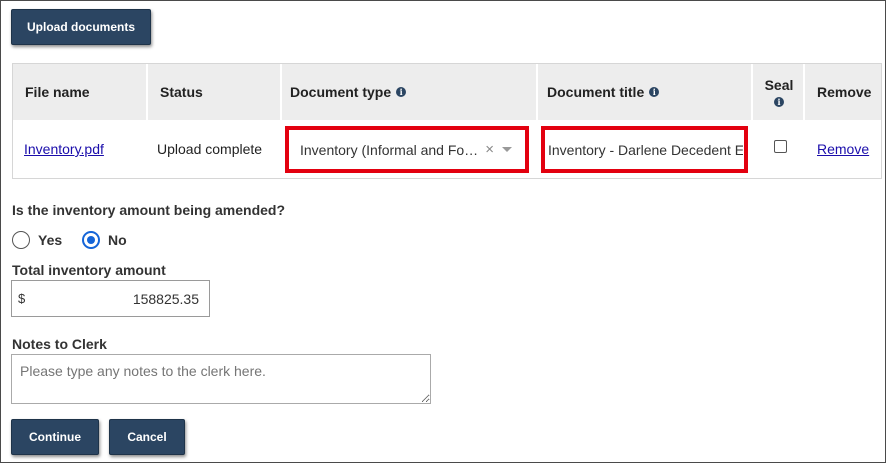  I want to click on remove-link: Remove, so click(843, 149).